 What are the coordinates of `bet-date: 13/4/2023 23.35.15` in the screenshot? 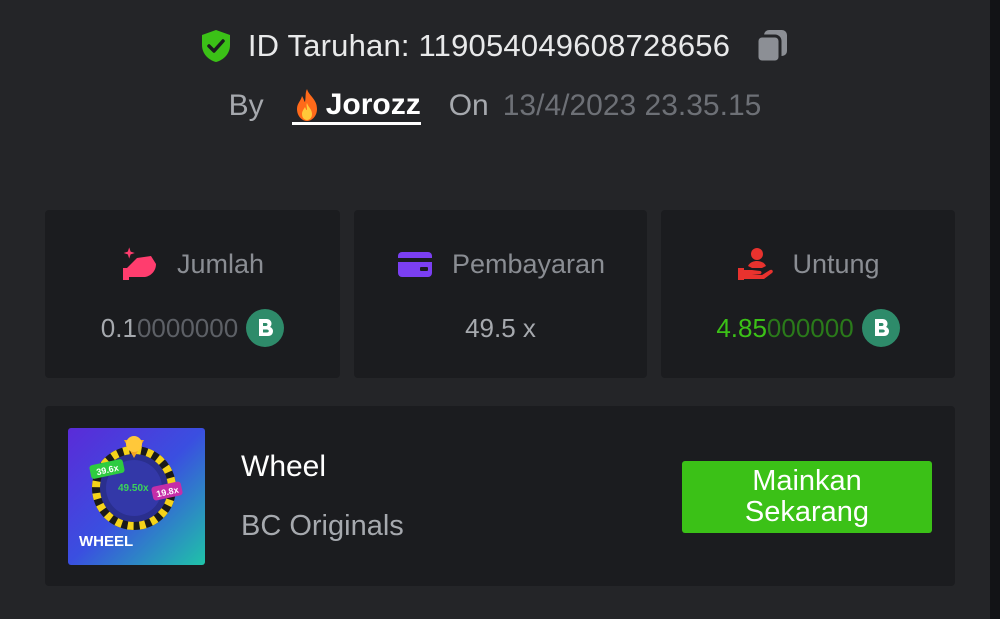 It's located at (632, 105).